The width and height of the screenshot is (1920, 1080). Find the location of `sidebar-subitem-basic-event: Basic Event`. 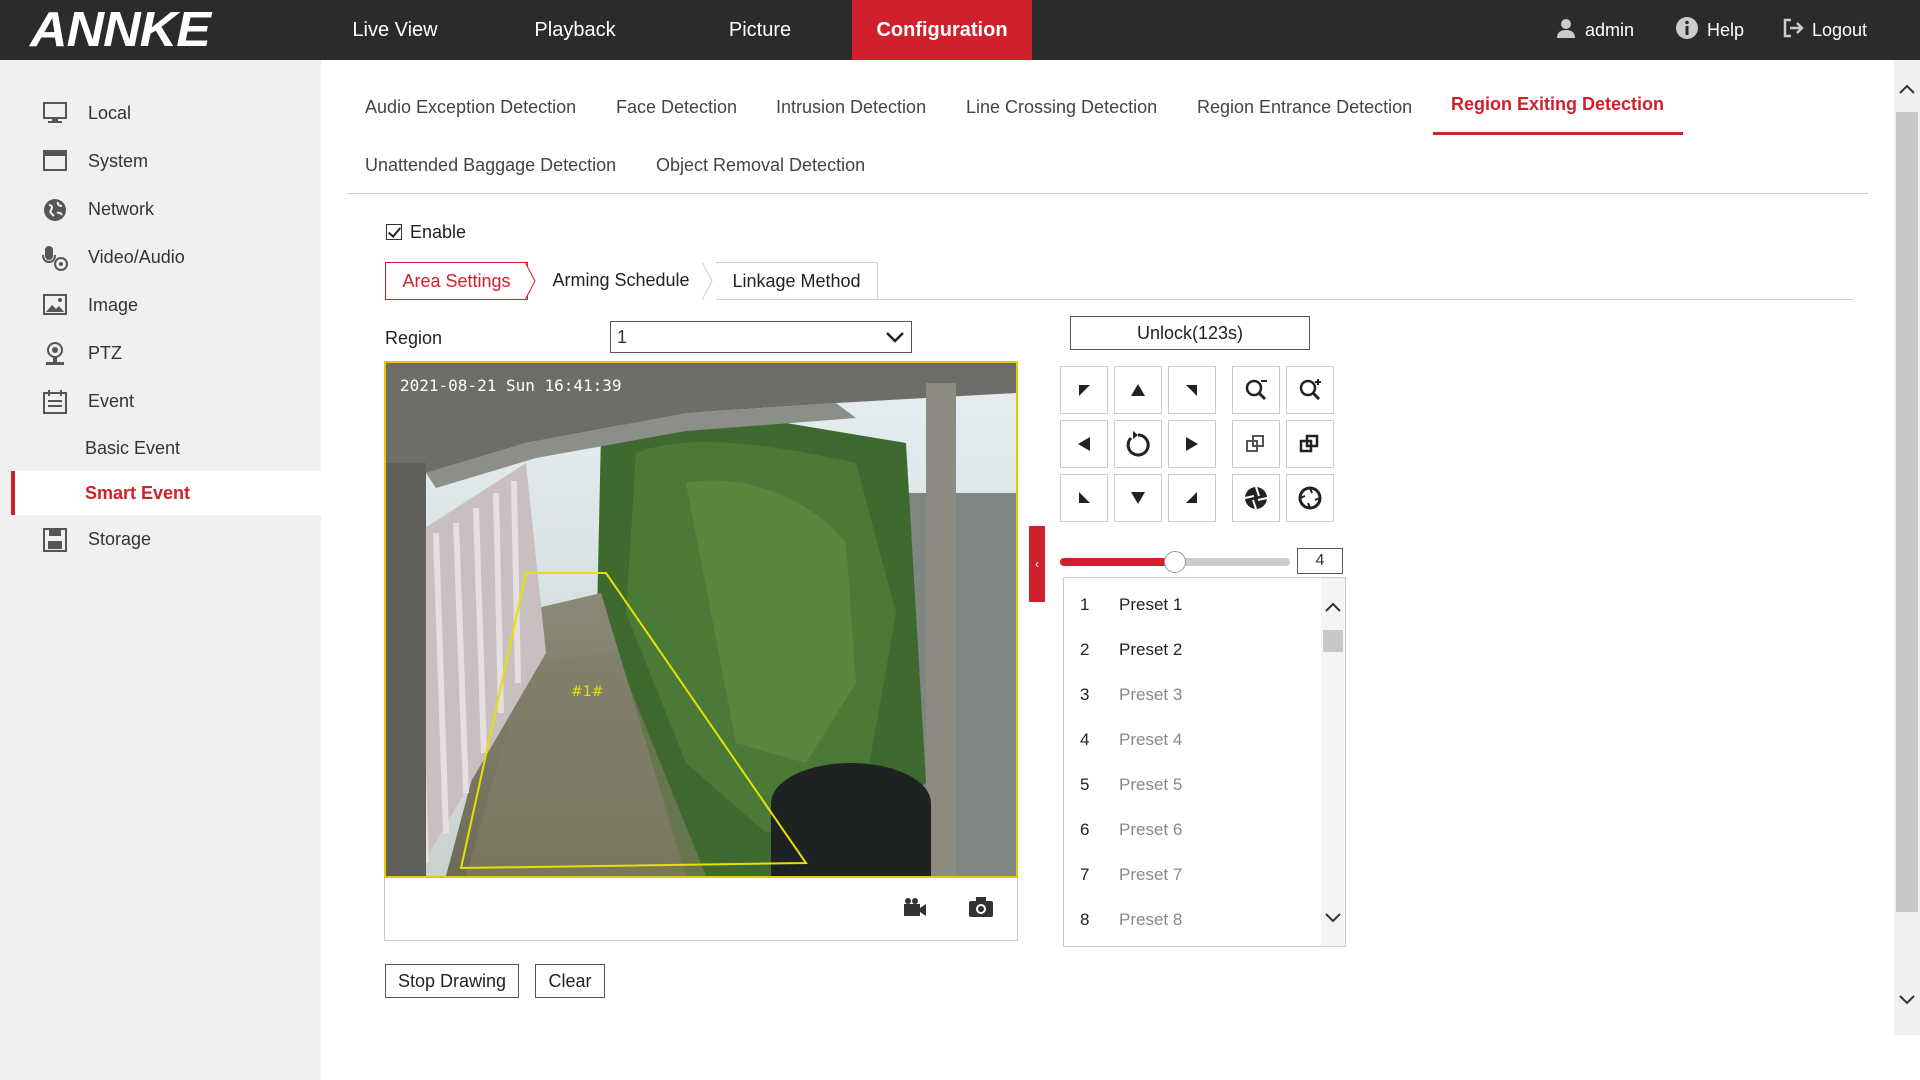

sidebar-subitem-basic-event: Basic Event is located at coordinates (160, 448).